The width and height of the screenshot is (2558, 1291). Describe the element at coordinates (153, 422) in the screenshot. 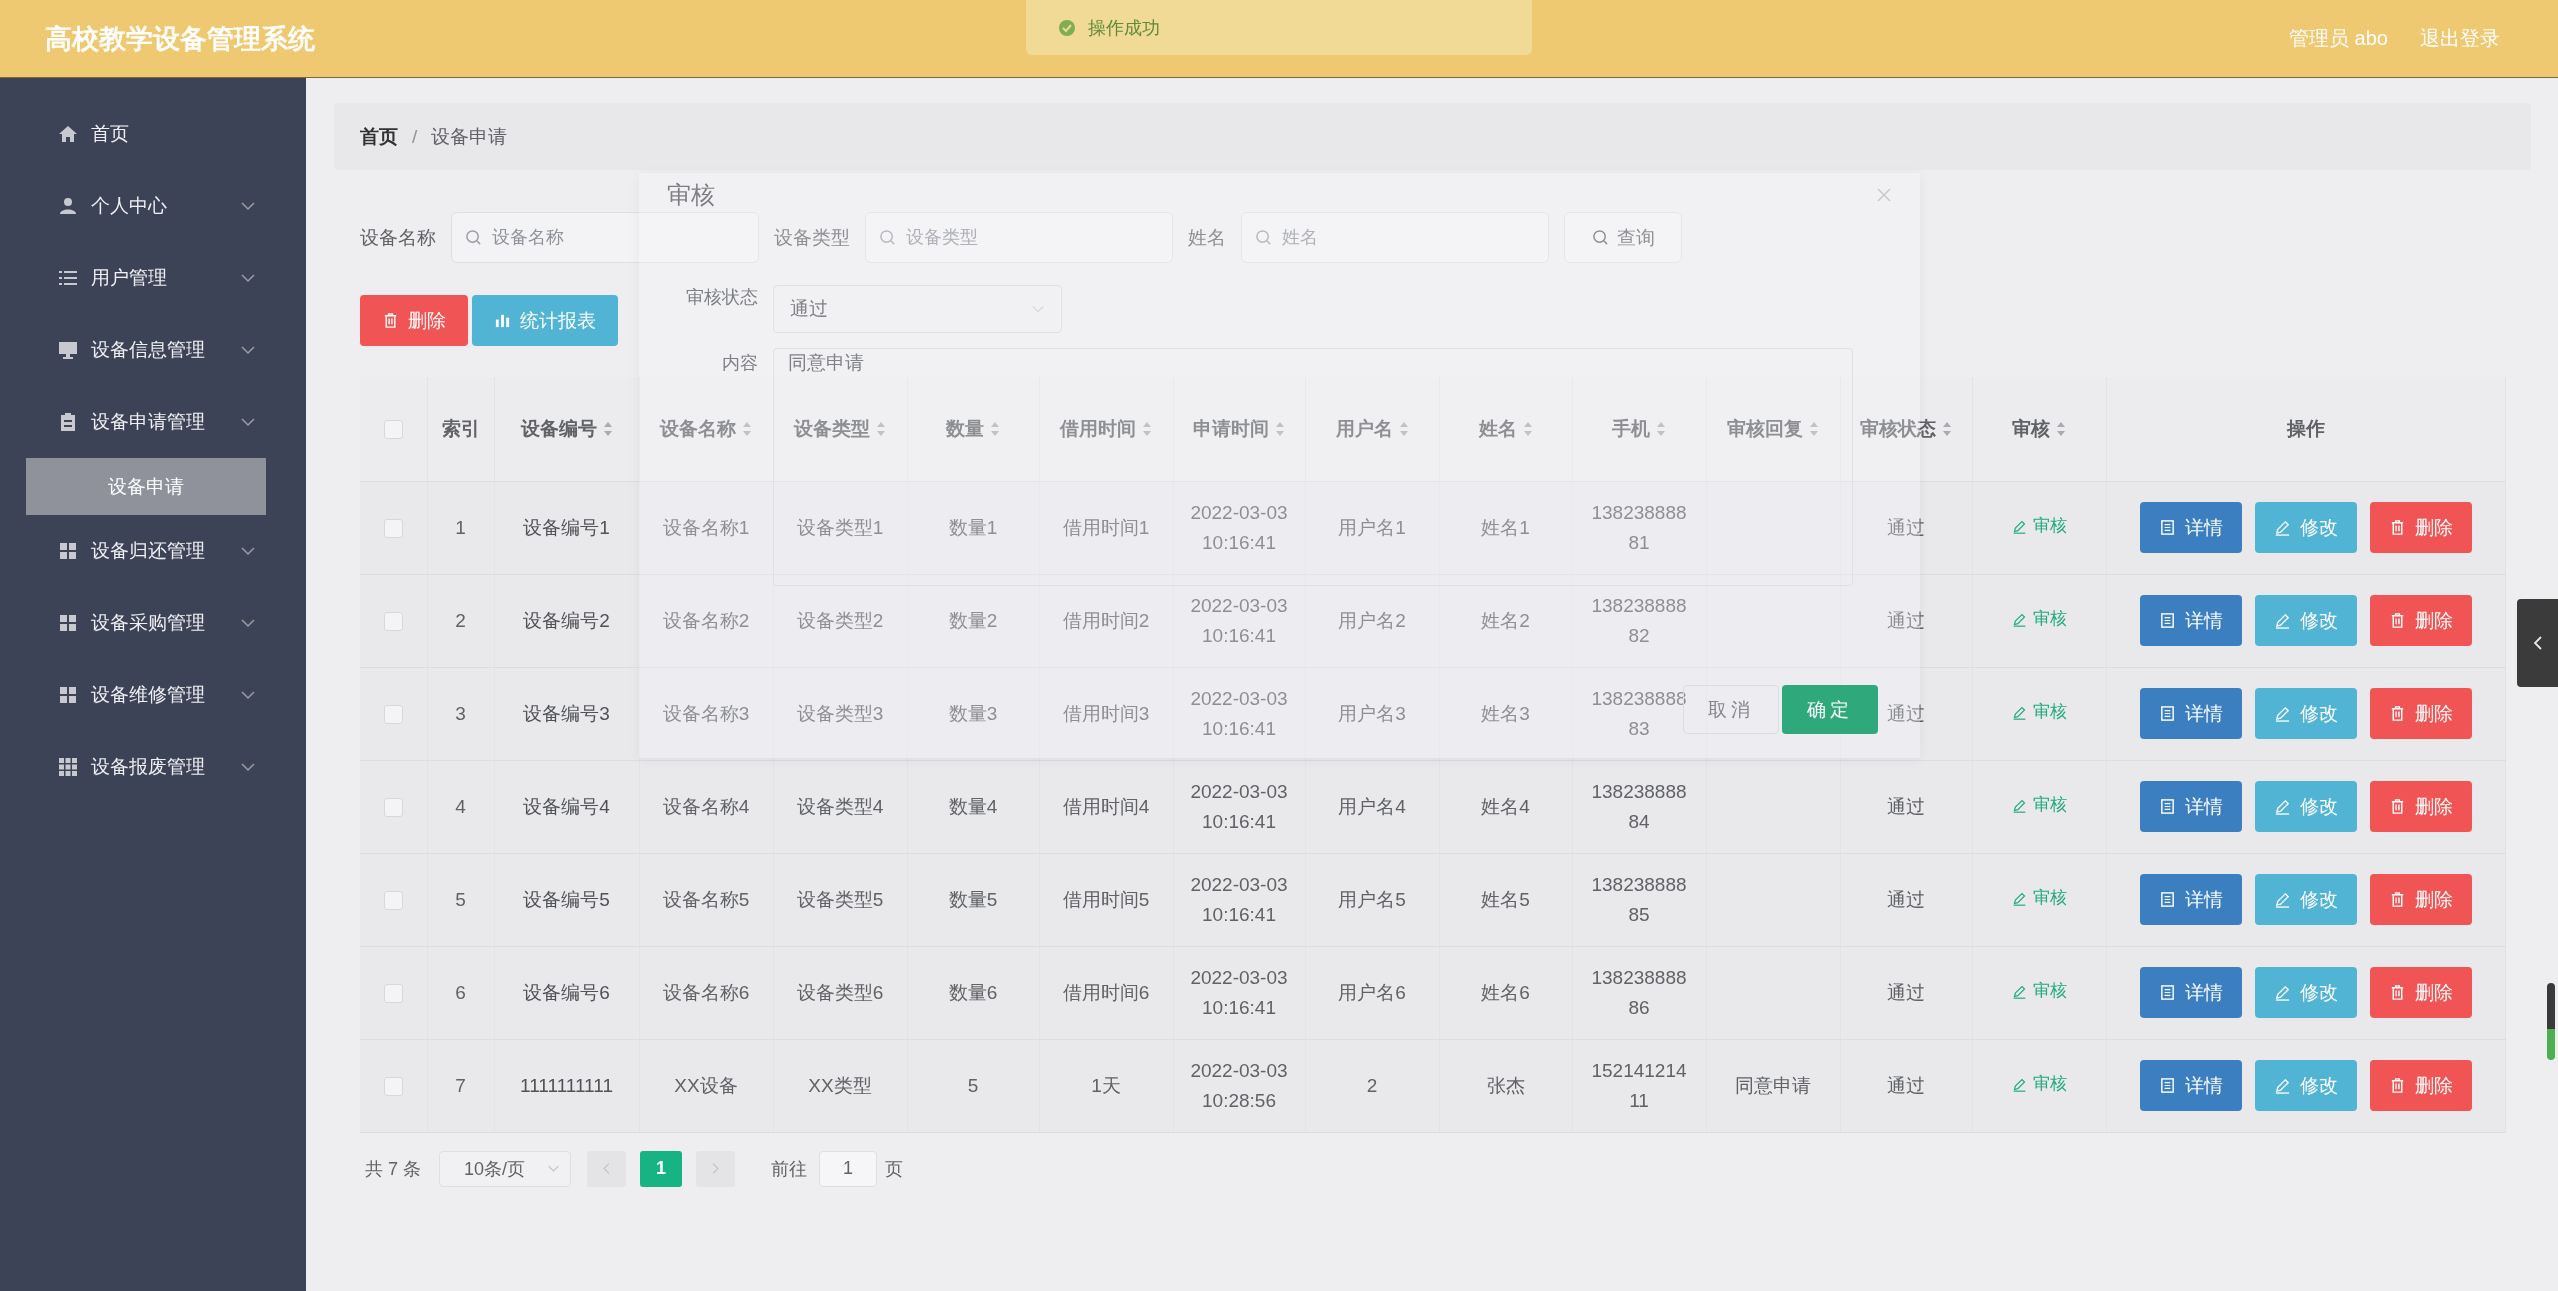

I see `sidebar-item: 设备申请管理` at that location.